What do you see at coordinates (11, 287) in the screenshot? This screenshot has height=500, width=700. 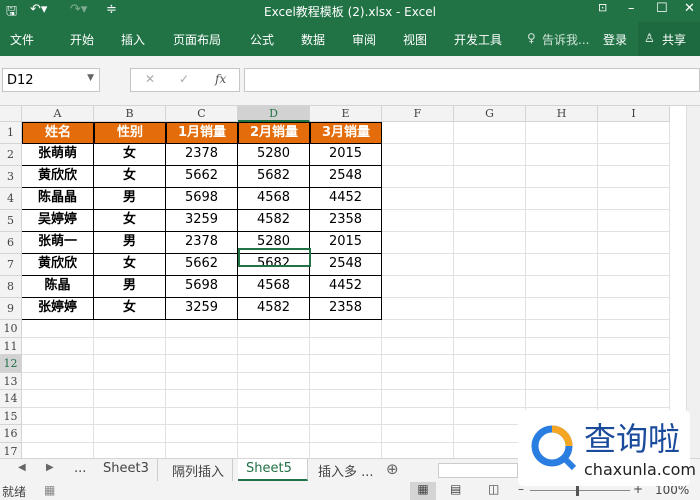 I see `row-header-8: 8` at bounding box center [11, 287].